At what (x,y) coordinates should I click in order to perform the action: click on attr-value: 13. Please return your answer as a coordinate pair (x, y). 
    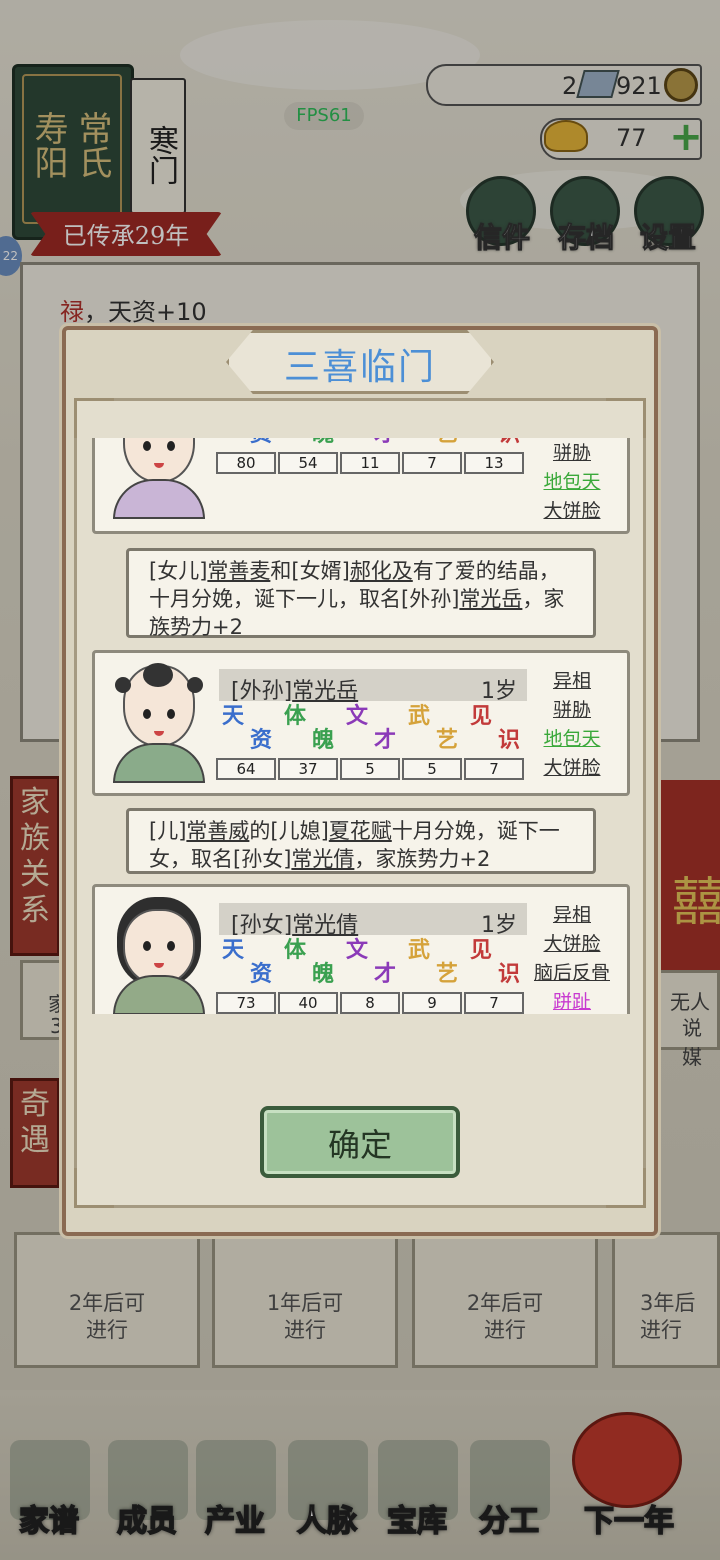
    Looking at the image, I should click on (494, 463).